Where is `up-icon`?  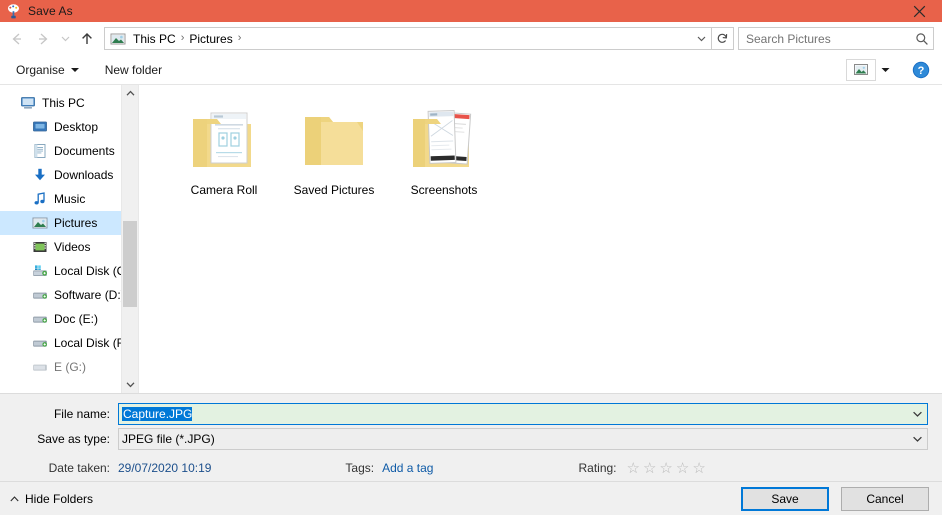 up-icon is located at coordinates (87, 39).